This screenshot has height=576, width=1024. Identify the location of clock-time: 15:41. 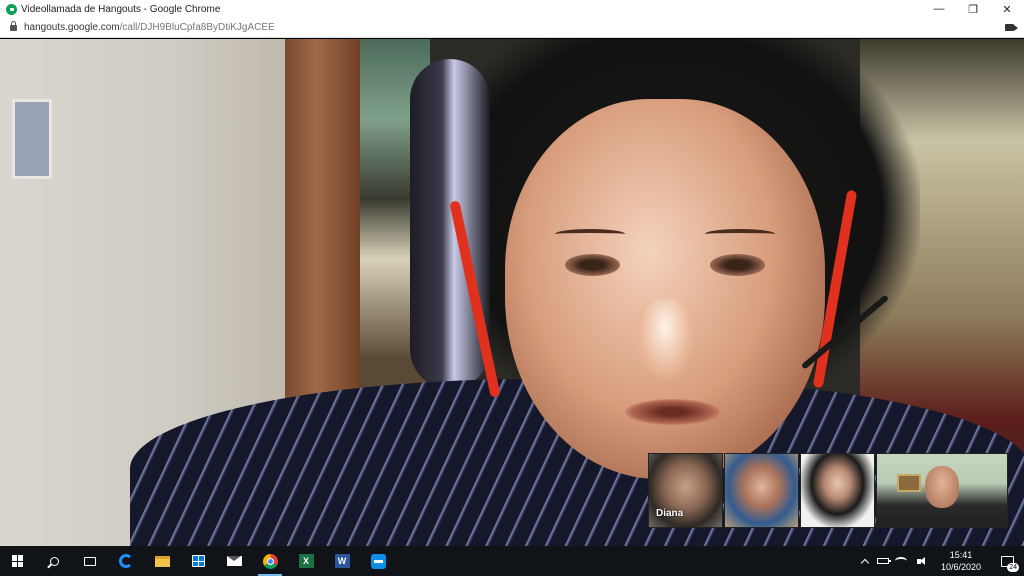
(961, 555).